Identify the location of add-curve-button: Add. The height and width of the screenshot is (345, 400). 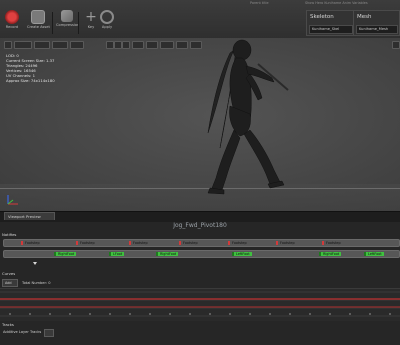
(10, 283).